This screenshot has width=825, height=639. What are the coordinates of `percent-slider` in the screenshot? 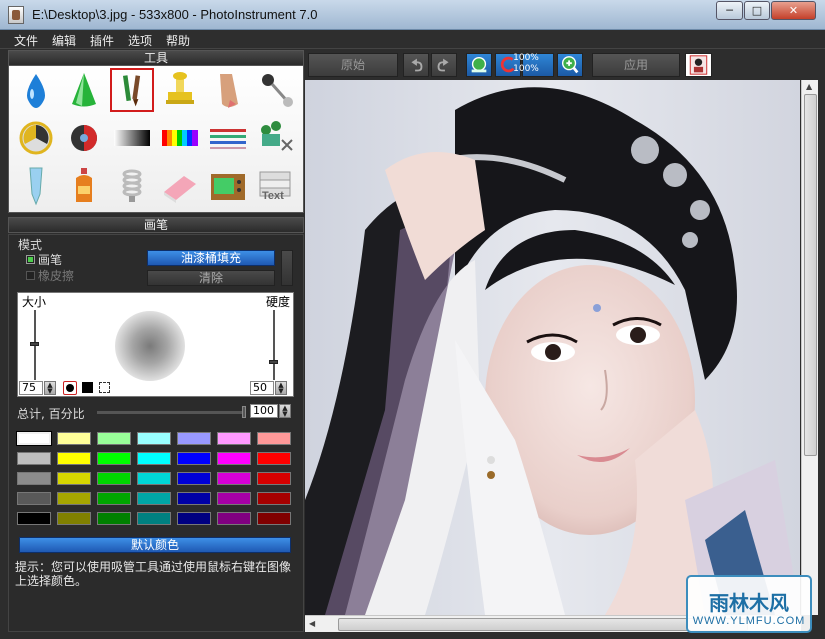 It's located at (171, 412).